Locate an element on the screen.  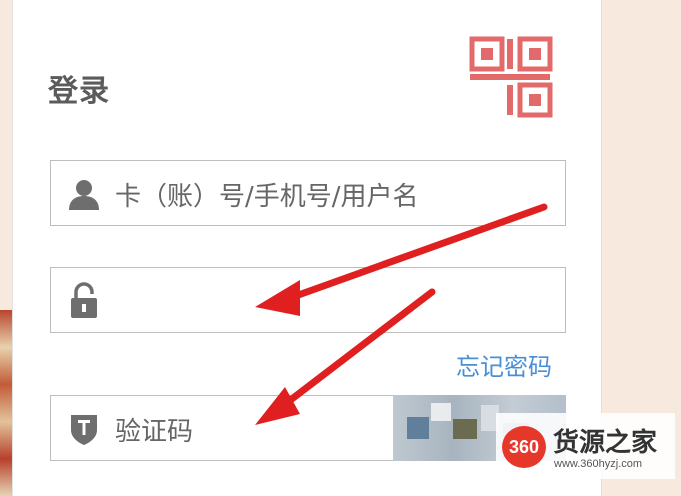
username-field: 卡（账）号/手机号/用户名 is located at coordinates (308, 193).